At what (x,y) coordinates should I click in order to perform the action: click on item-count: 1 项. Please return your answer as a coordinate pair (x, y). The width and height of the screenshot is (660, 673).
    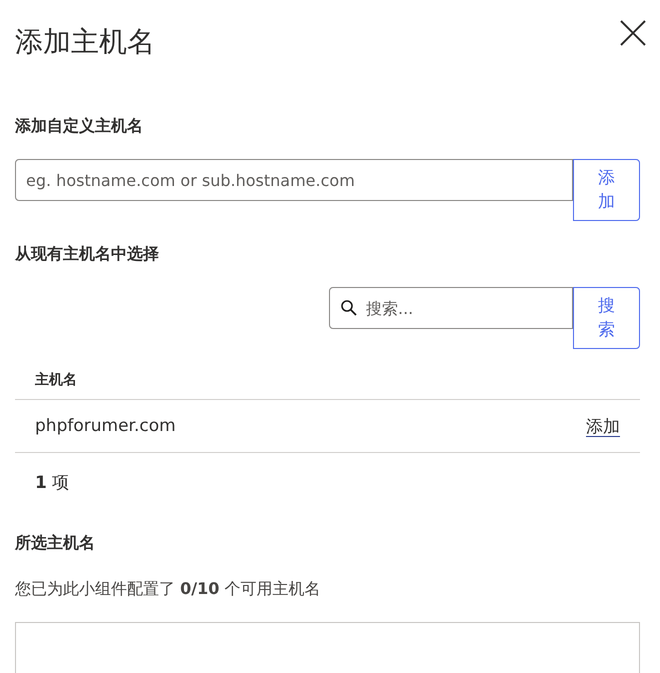
    Looking at the image, I should click on (52, 483).